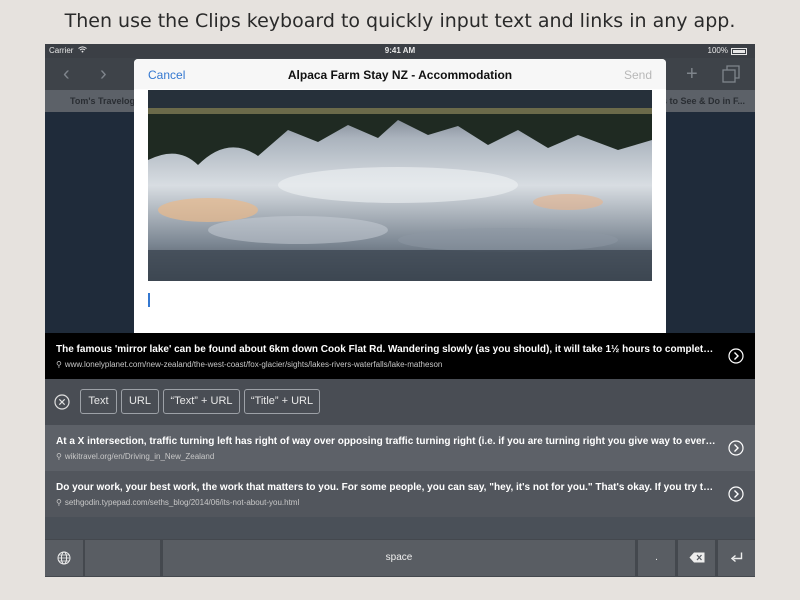 The height and width of the screenshot is (600, 800). I want to click on format-title-url-button: “Title” + URL, so click(282, 401).